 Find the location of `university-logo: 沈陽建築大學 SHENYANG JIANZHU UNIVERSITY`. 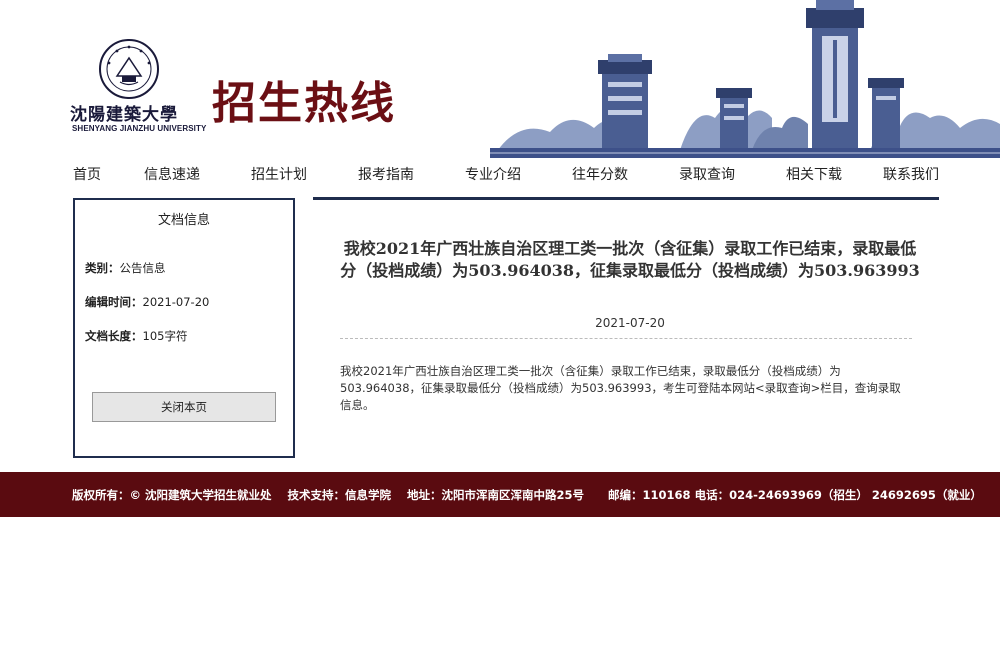

university-logo: 沈陽建築大學 SHENYANG JIANZHU UNIVERSITY is located at coordinates (137, 88).